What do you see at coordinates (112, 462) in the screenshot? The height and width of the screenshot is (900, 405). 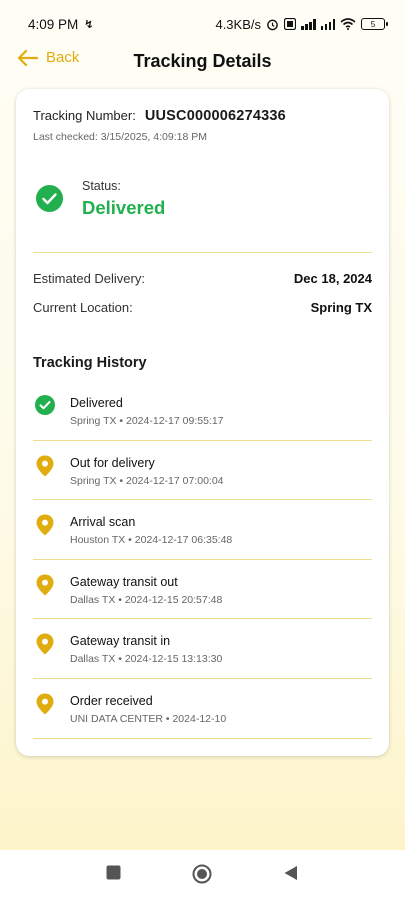 I see `history-event: Out for delivery` at bounding box center [112, 462].